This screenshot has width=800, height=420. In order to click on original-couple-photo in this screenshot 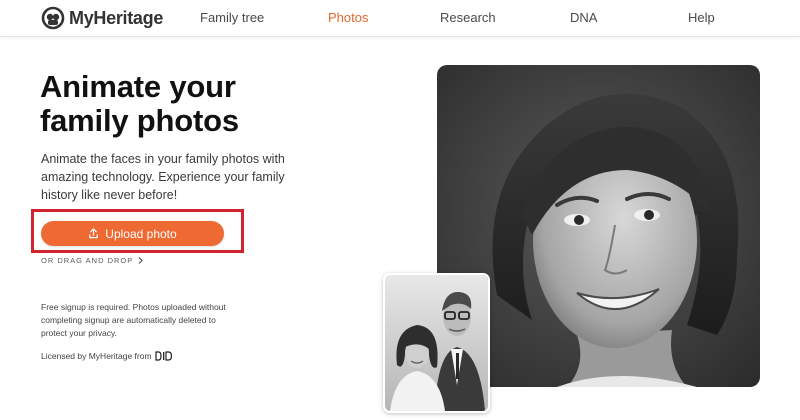, I will do `click(436, 343)`.